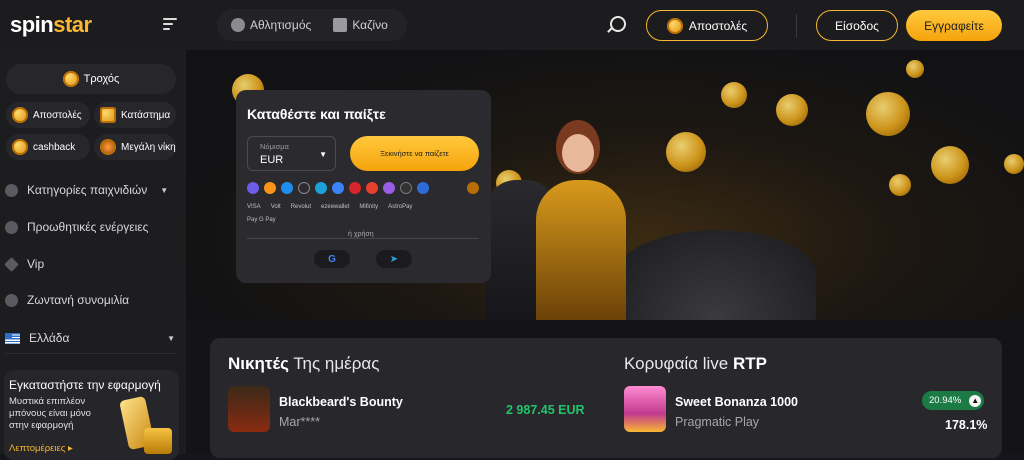  What do you see at coordinates (12, 338) in the screenshot?
I see `greece-flag-icon` at bounding box center [12, 338].